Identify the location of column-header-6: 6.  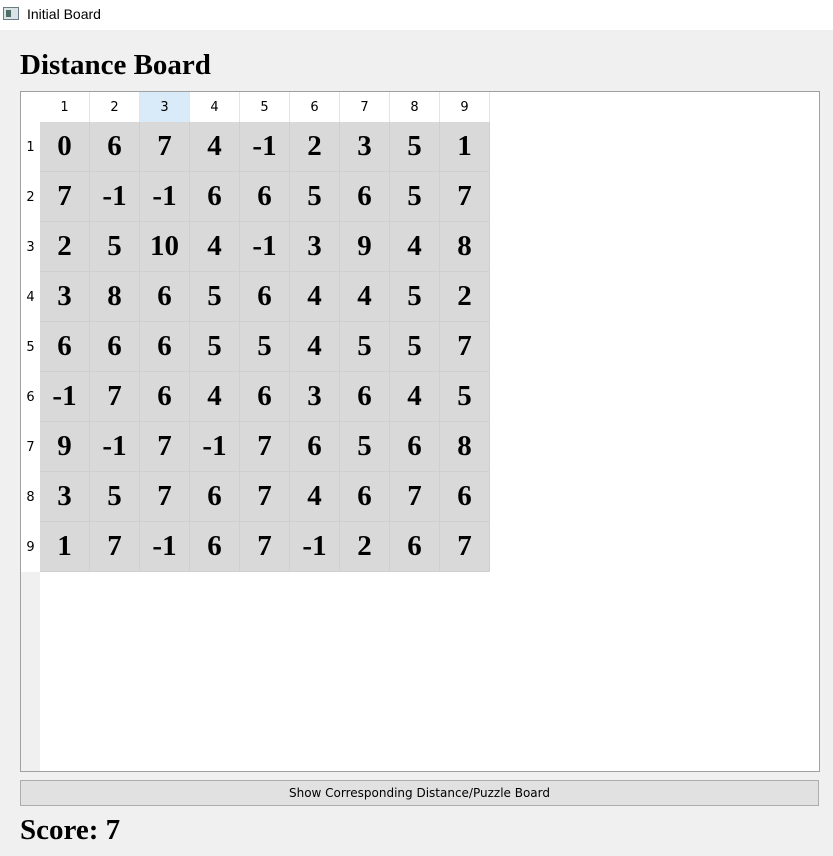
(315, 107).